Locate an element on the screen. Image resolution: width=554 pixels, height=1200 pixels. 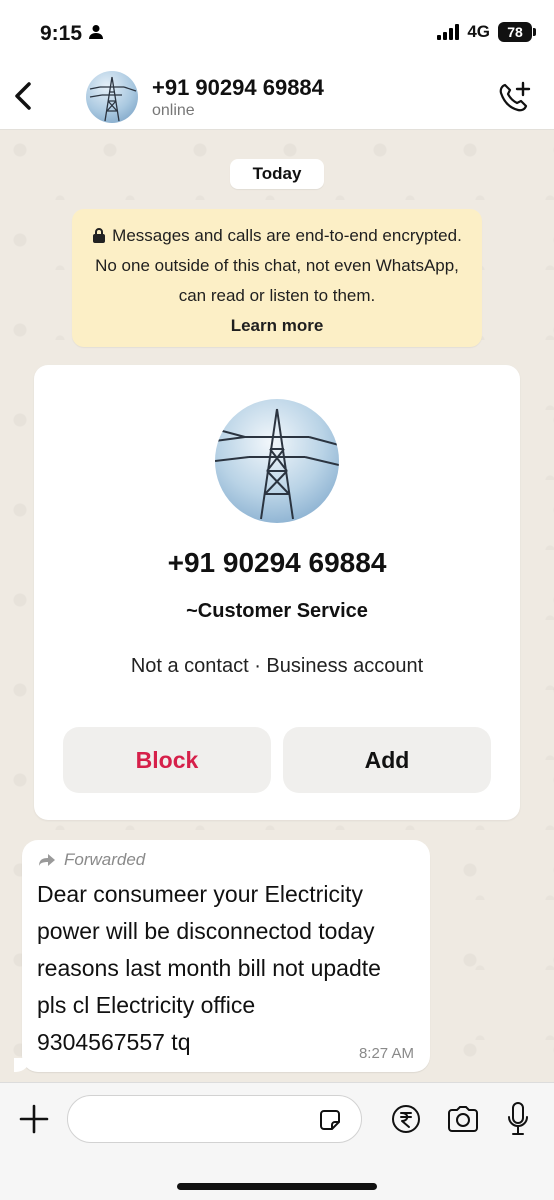
mic-button is located at coordinates (518, 1119).